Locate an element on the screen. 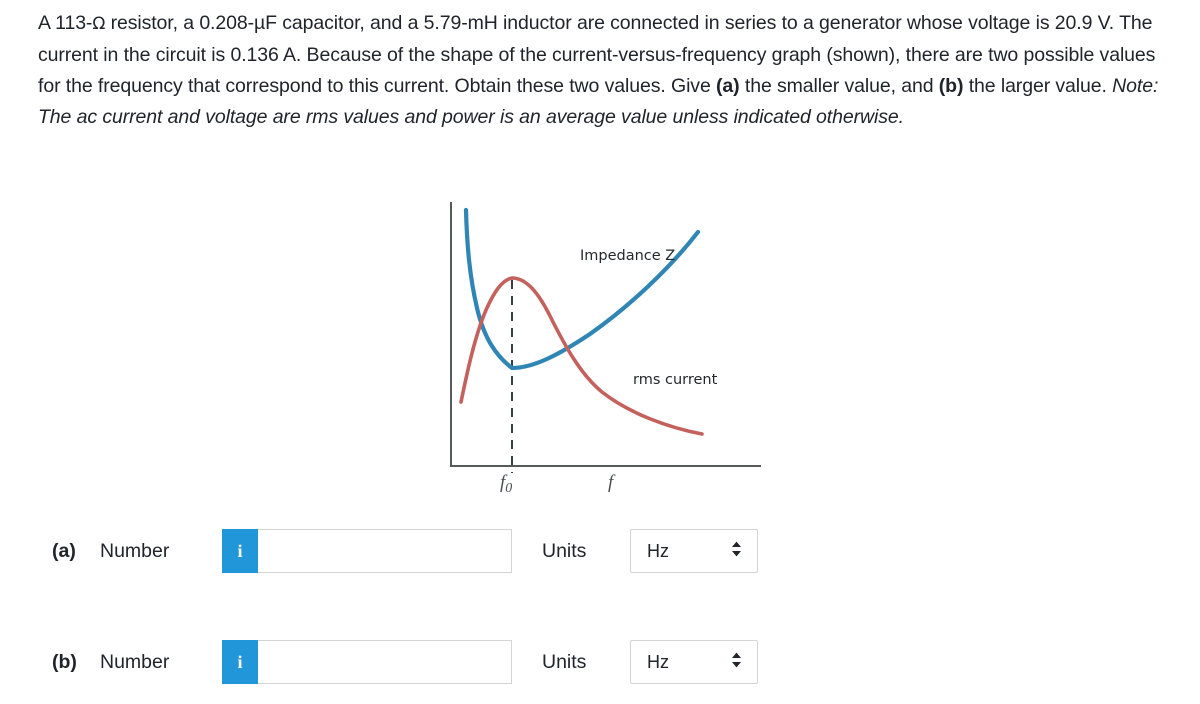 Image resolution: width=1200 pixels, height=704 pixels. label-part-b: (b) is located at coordinates (951, 86).